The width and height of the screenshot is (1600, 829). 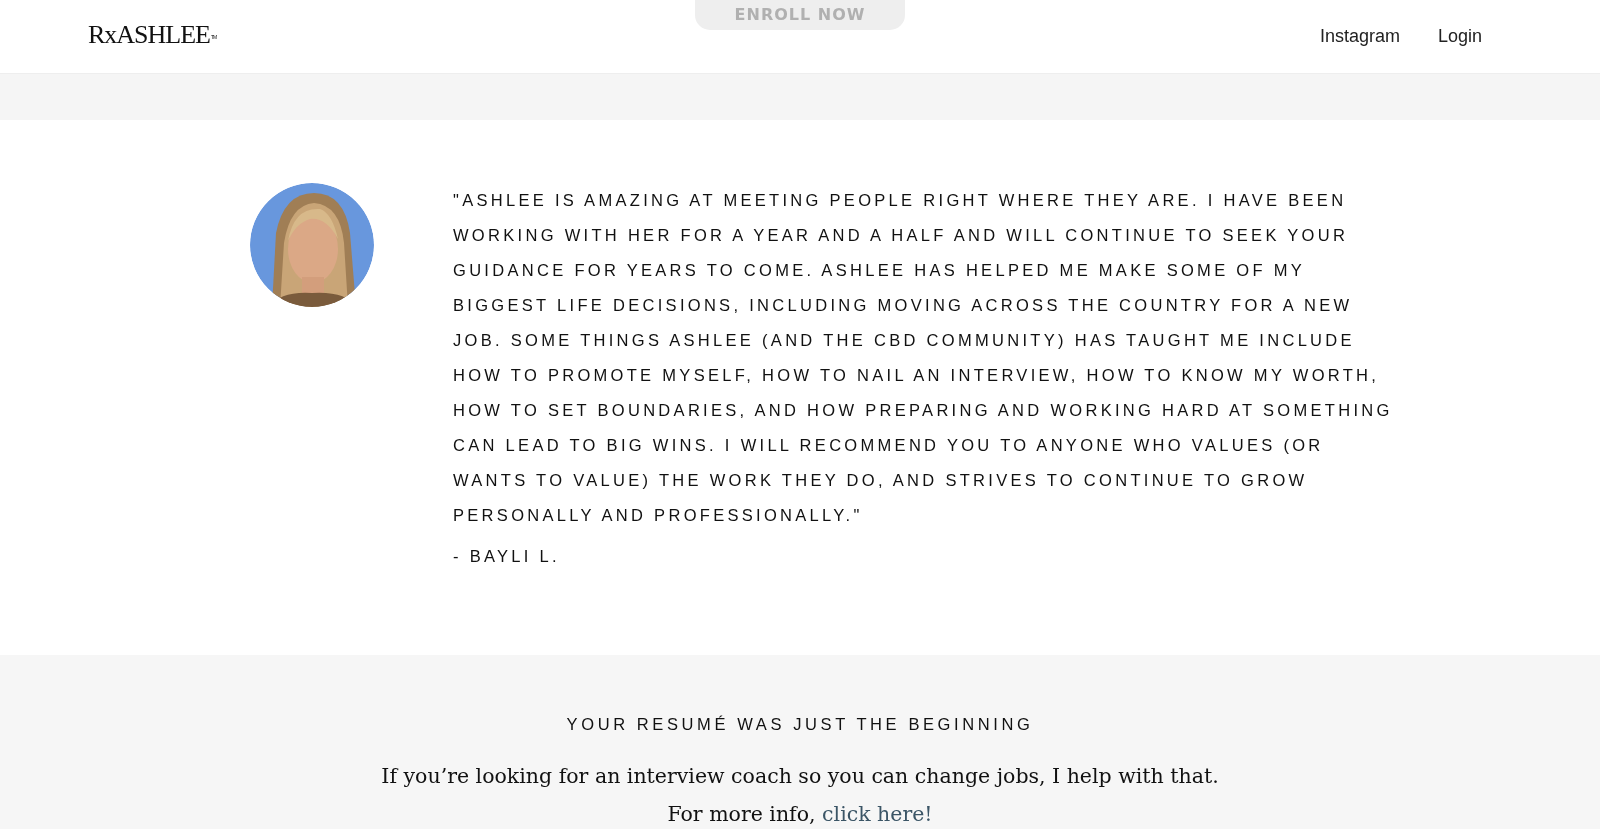 I want to click on cta-heading: YOUR RESUMÉ WAS JUST THE BEGINNING, so click(x=800, y=724).